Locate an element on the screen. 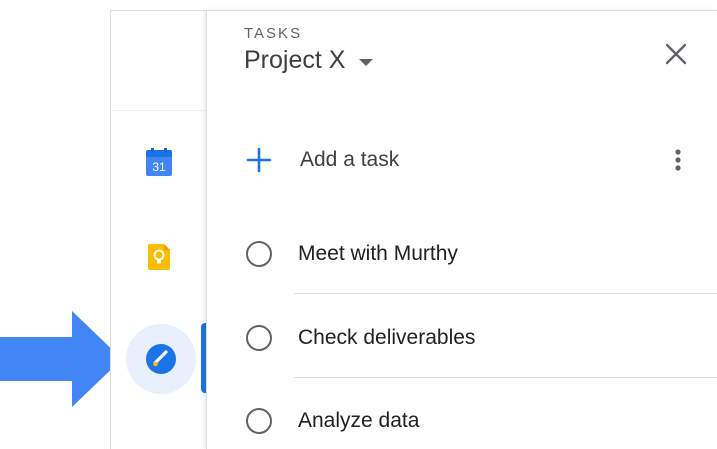  pointer-arrow is located at coordinates (61, 359).